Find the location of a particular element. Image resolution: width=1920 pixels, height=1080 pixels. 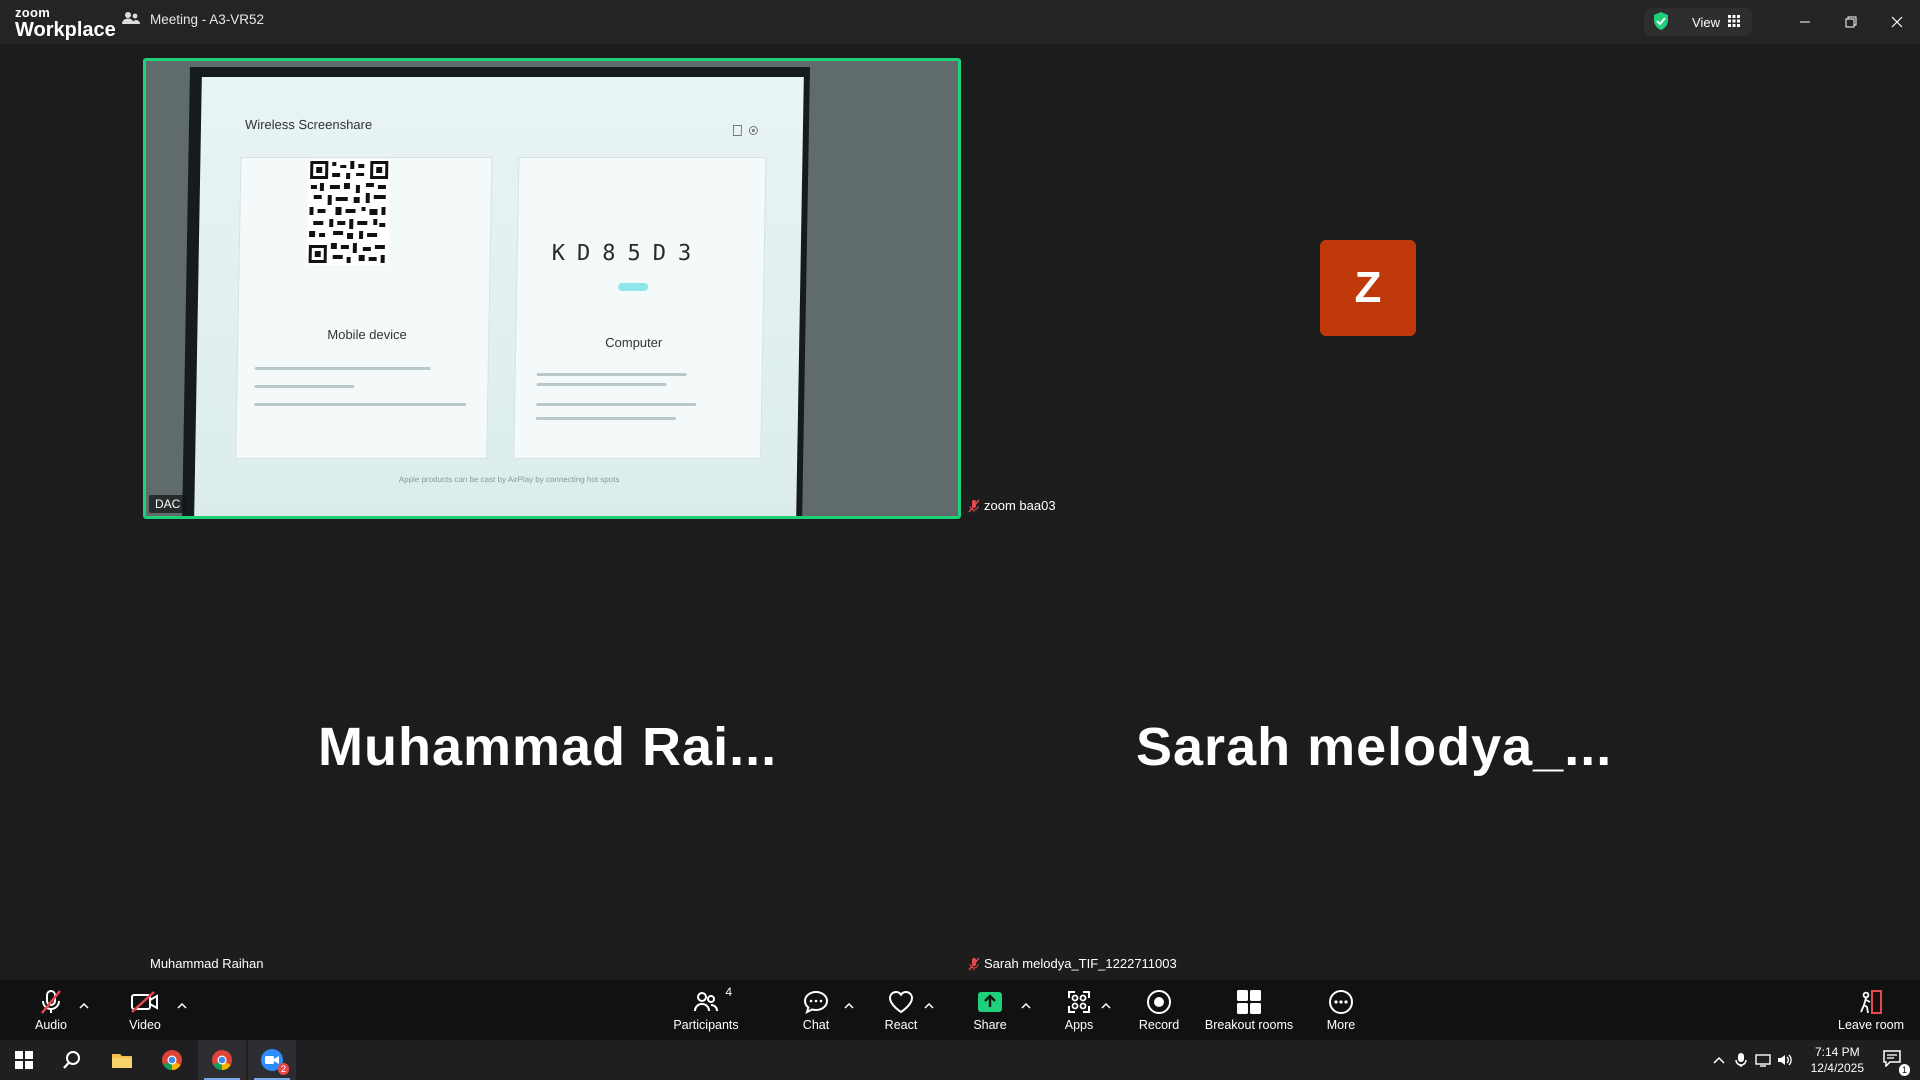

audio-options-caret is located at coordinates (84, 1006).